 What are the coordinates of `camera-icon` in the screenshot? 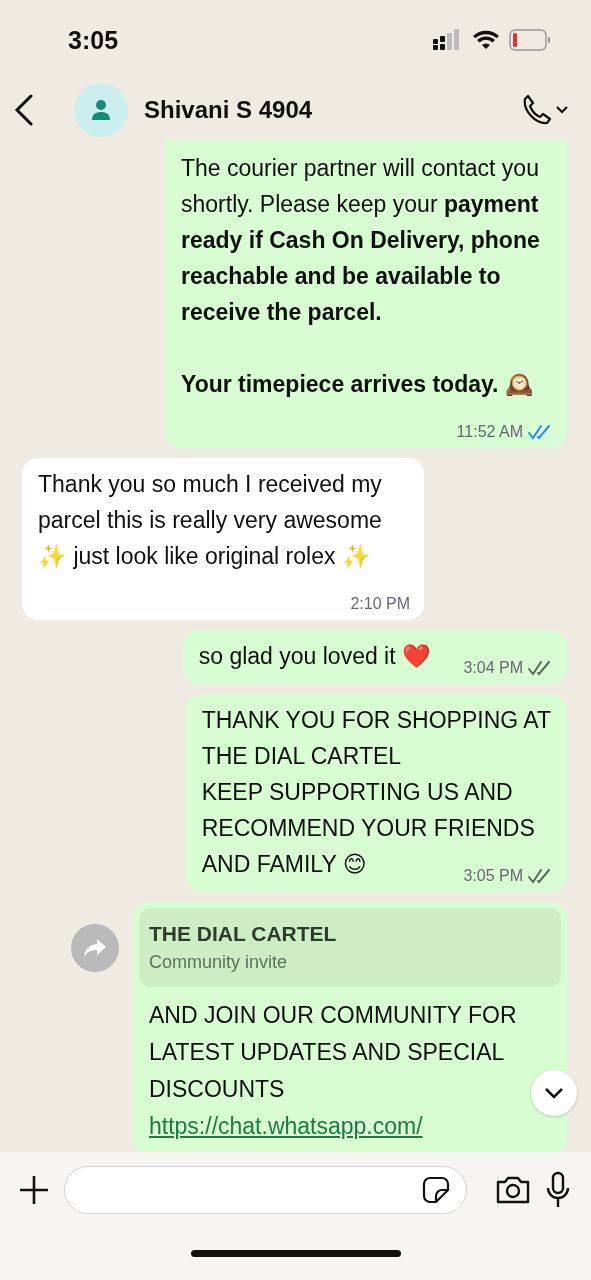 It's located at (513, 1190).